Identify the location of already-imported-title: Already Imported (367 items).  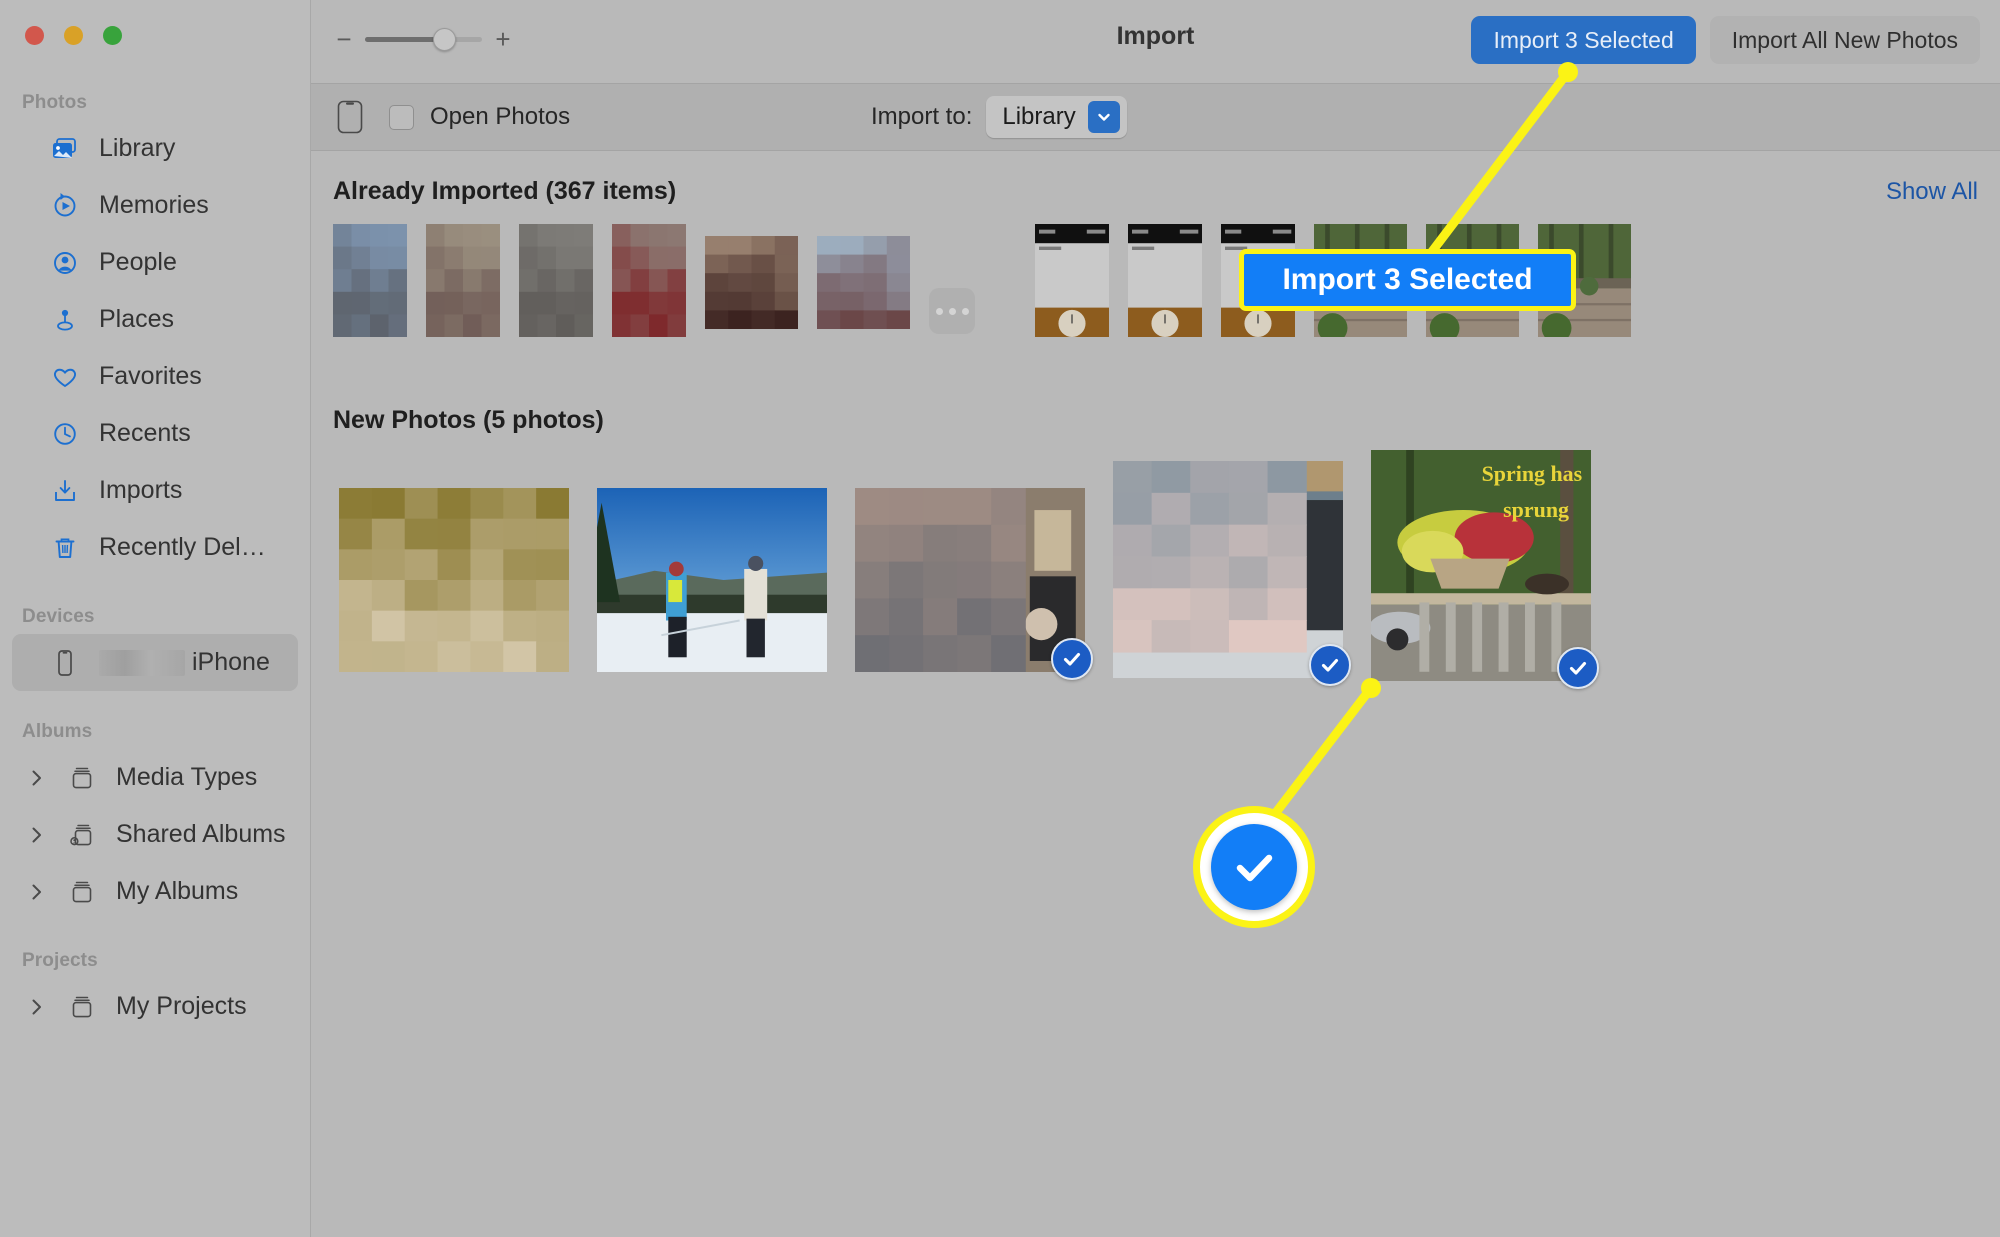
(505, 191).